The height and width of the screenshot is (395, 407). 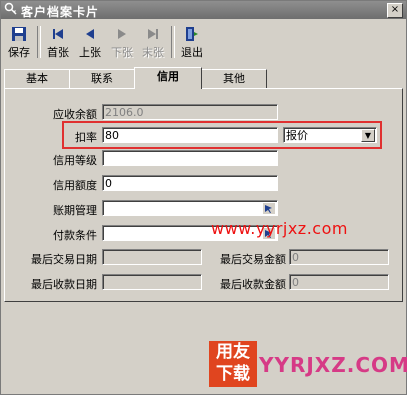 What do you see at coordinates (153, 52) in the screenshot?
I see `last-label: 末张` at bounding box center [153, 52].